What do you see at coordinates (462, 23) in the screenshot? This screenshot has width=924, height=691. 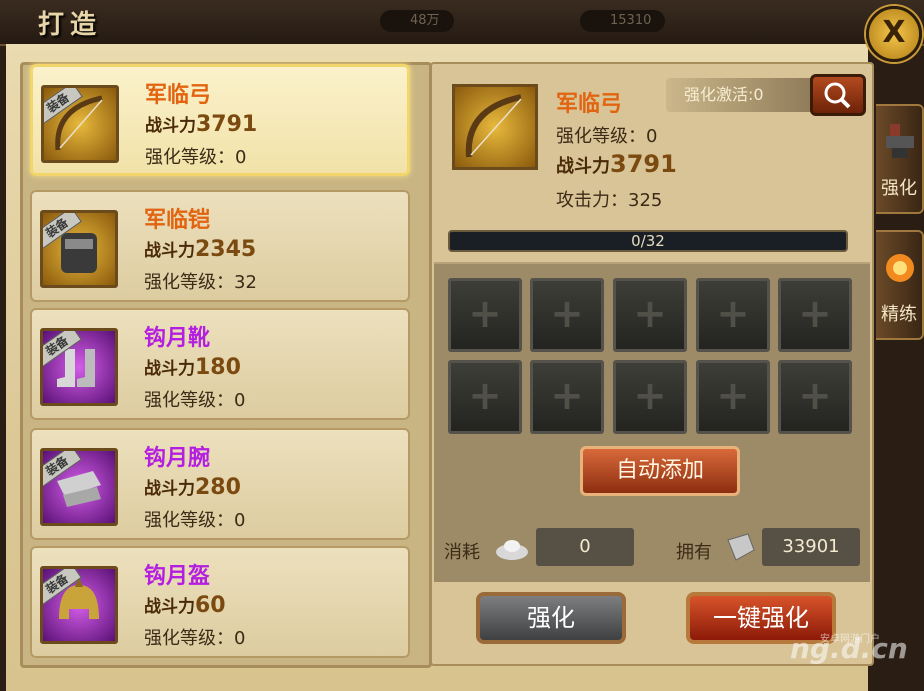 I see `top-bar` at bounding box center [462, 23].